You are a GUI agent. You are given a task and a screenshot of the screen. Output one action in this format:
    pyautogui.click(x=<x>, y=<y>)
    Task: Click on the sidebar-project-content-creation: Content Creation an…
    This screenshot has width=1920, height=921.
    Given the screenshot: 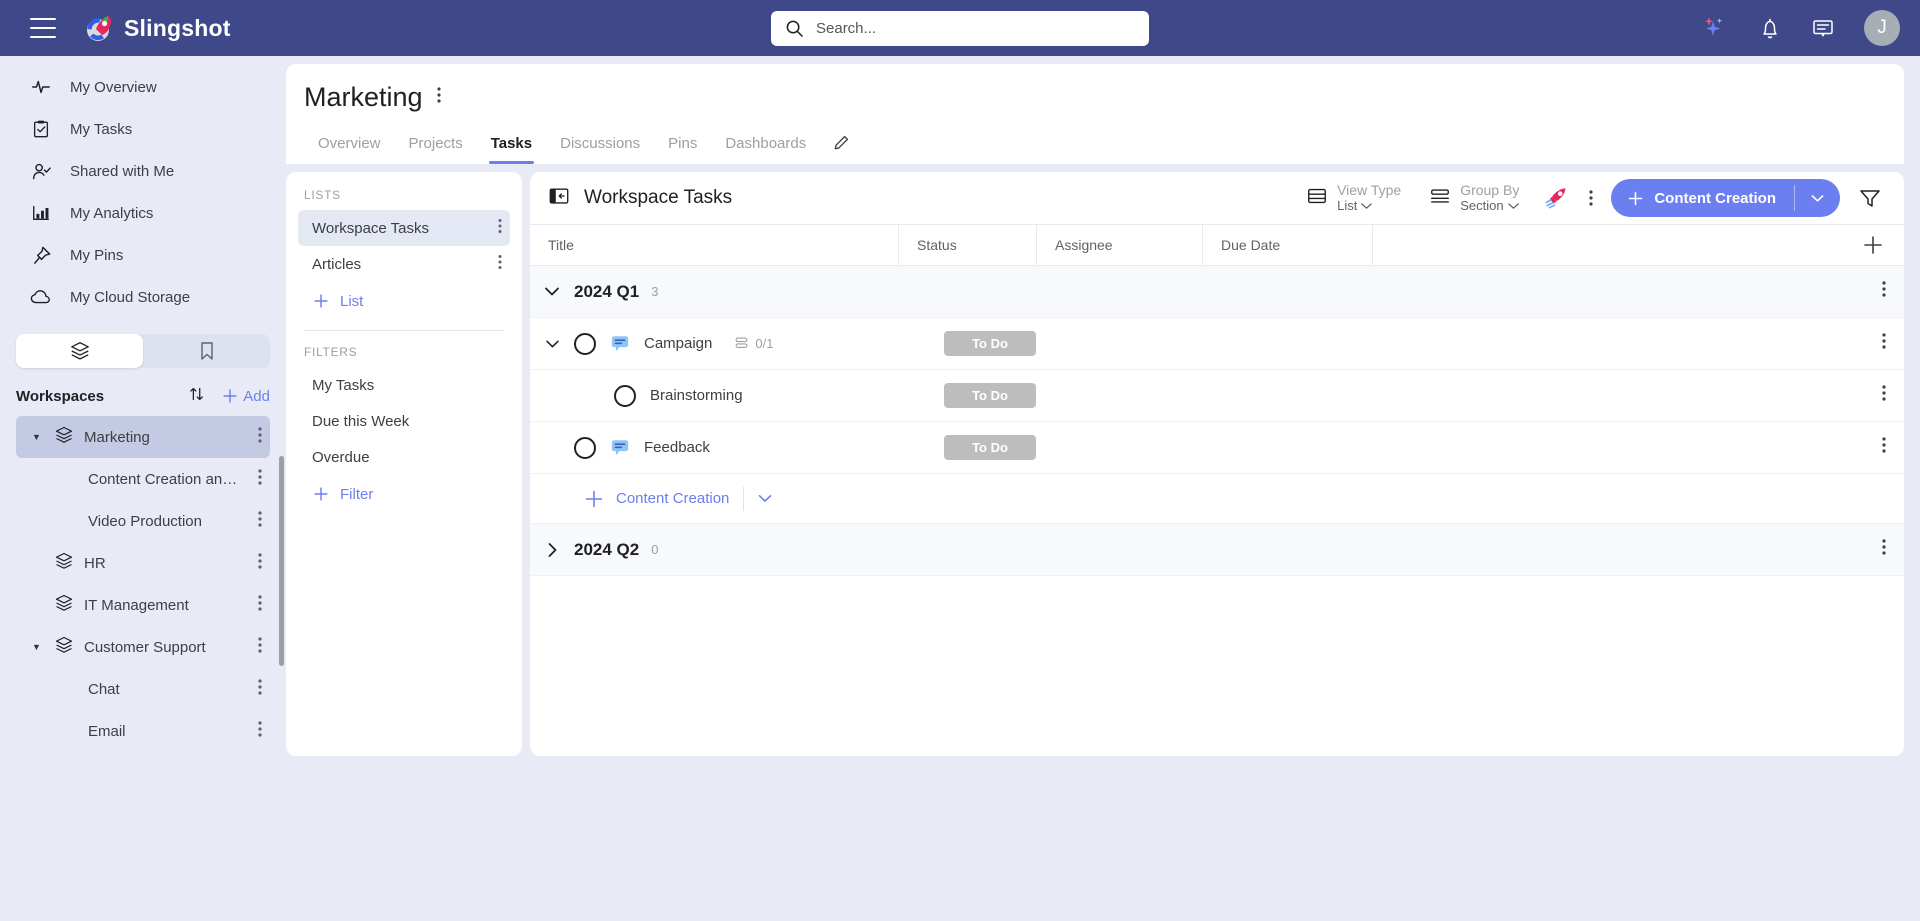 What is the action you would take?
    pyautogui.click(x=143, y=479)
    